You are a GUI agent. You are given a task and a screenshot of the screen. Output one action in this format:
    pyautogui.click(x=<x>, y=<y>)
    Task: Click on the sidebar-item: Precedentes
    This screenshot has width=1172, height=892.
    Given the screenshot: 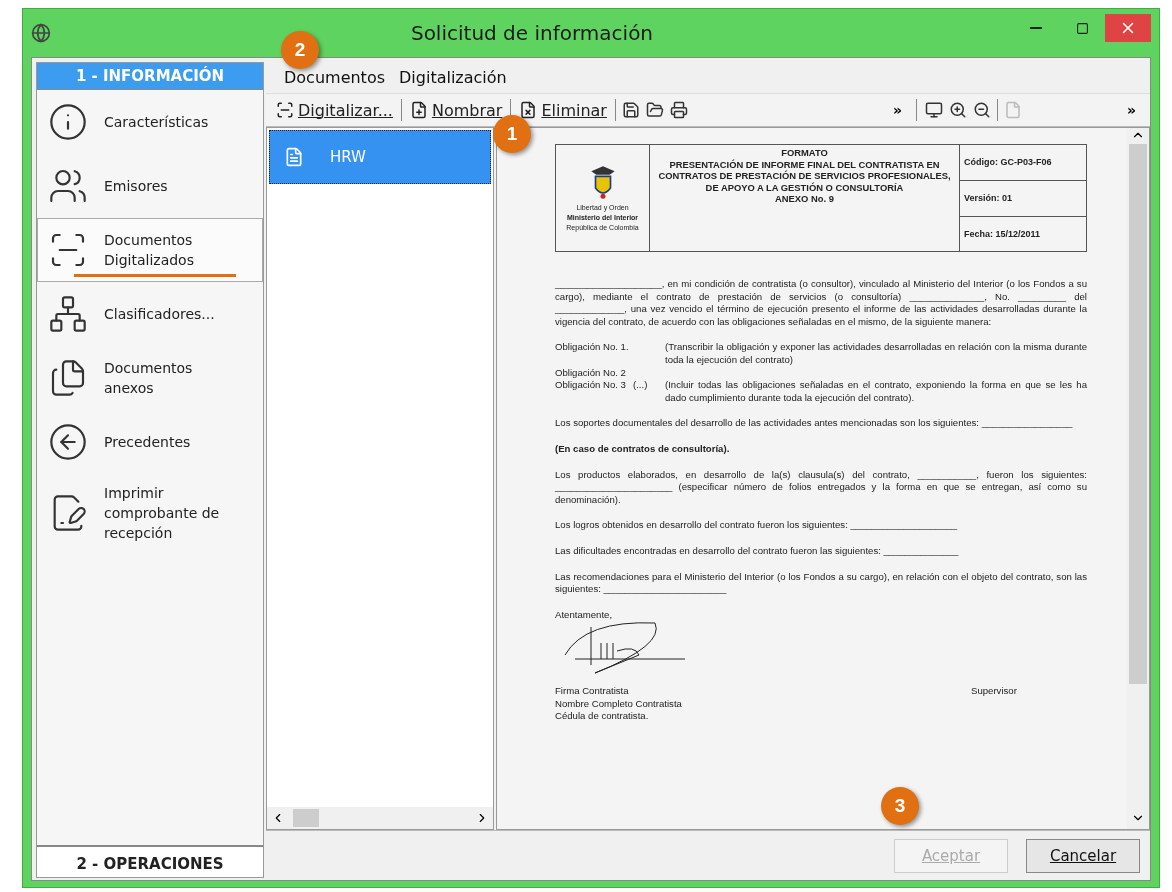 What is the action you would take?
    pyautogui.click(x=150, y=442)
    